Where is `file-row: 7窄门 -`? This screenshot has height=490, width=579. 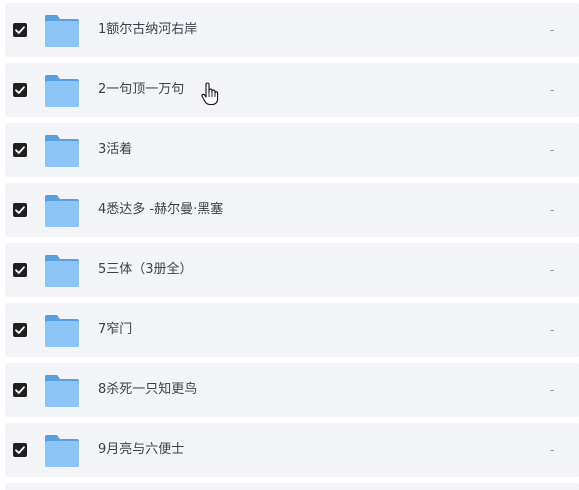 file-row: 7窄门 - is located at coordinates (292, 330).